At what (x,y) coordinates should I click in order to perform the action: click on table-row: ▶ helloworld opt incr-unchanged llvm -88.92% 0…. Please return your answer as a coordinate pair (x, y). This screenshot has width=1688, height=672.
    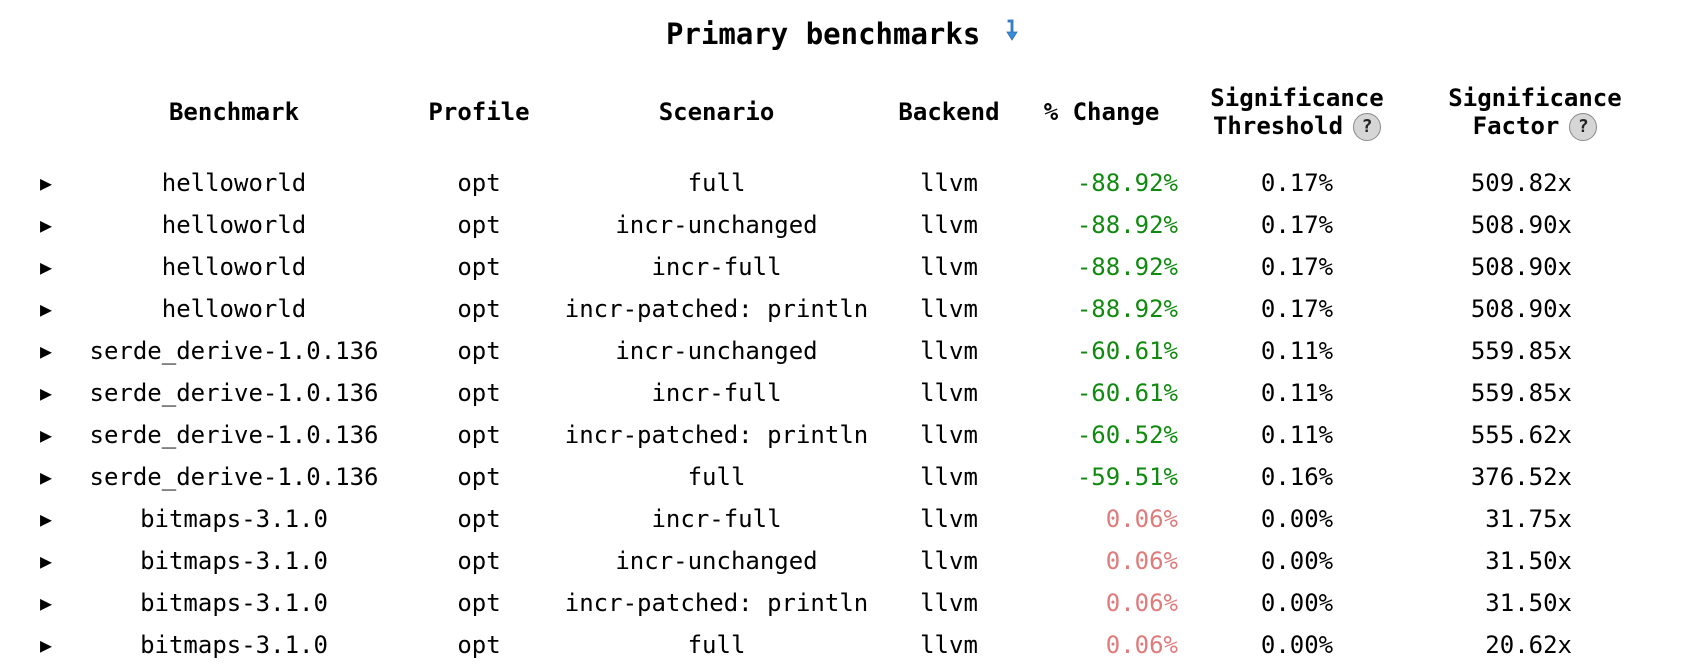
    Looking at the image, I should click on (845, 225).